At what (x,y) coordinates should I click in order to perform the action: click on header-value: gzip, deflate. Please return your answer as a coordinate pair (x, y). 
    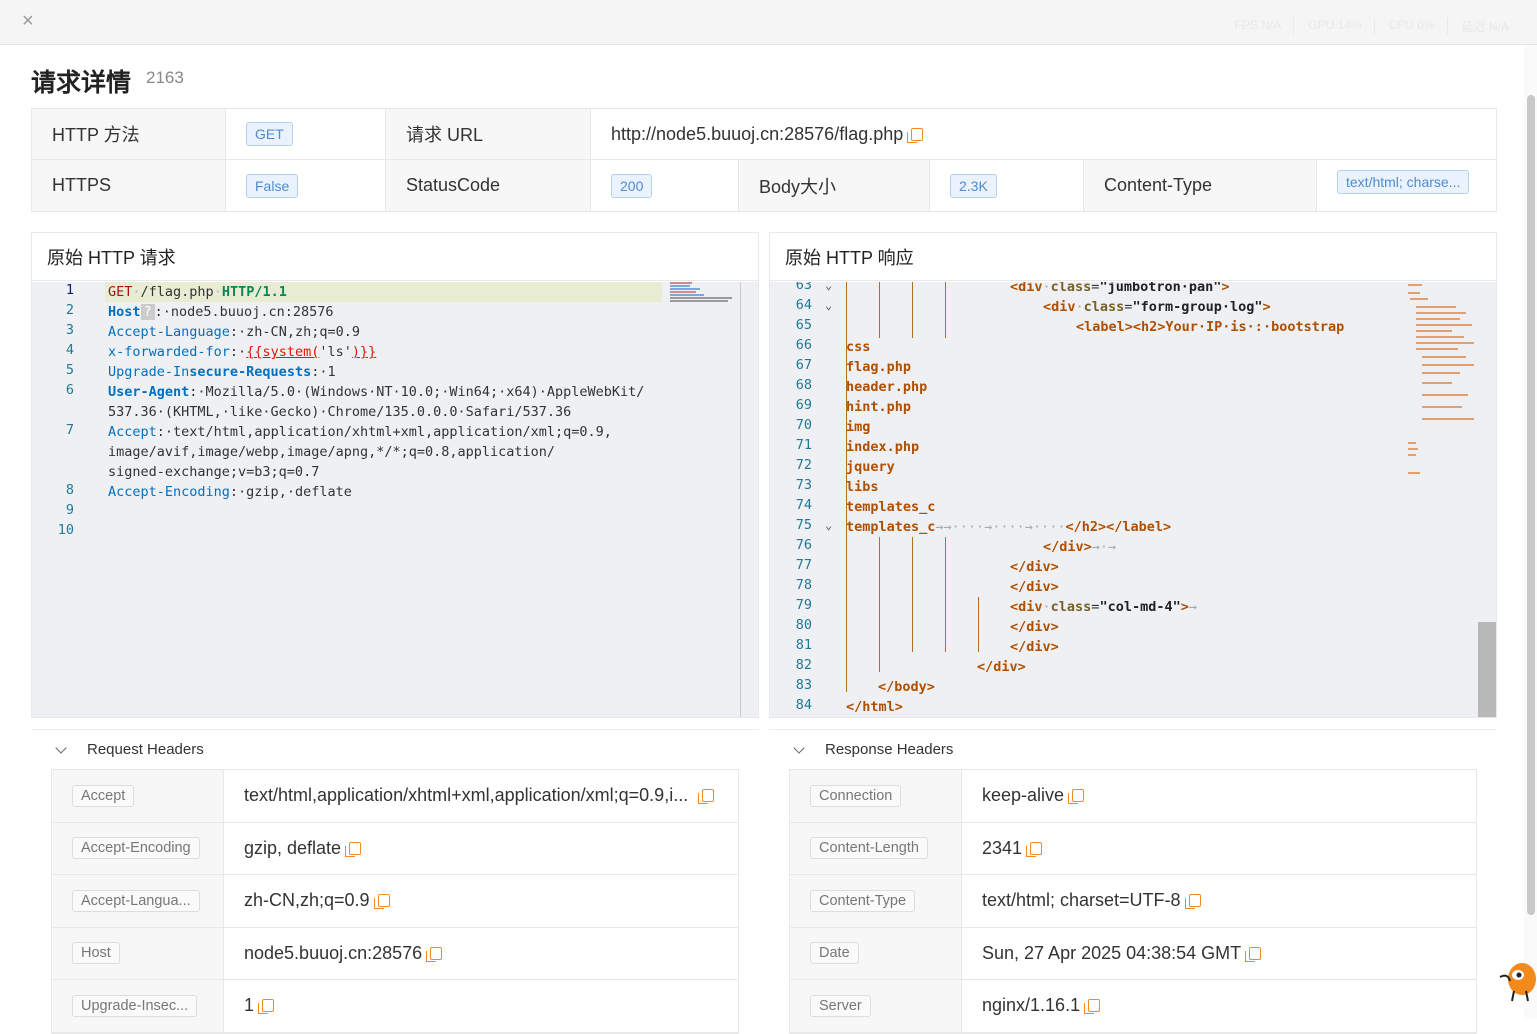
    Looking at the image, I should click on (293, 847).